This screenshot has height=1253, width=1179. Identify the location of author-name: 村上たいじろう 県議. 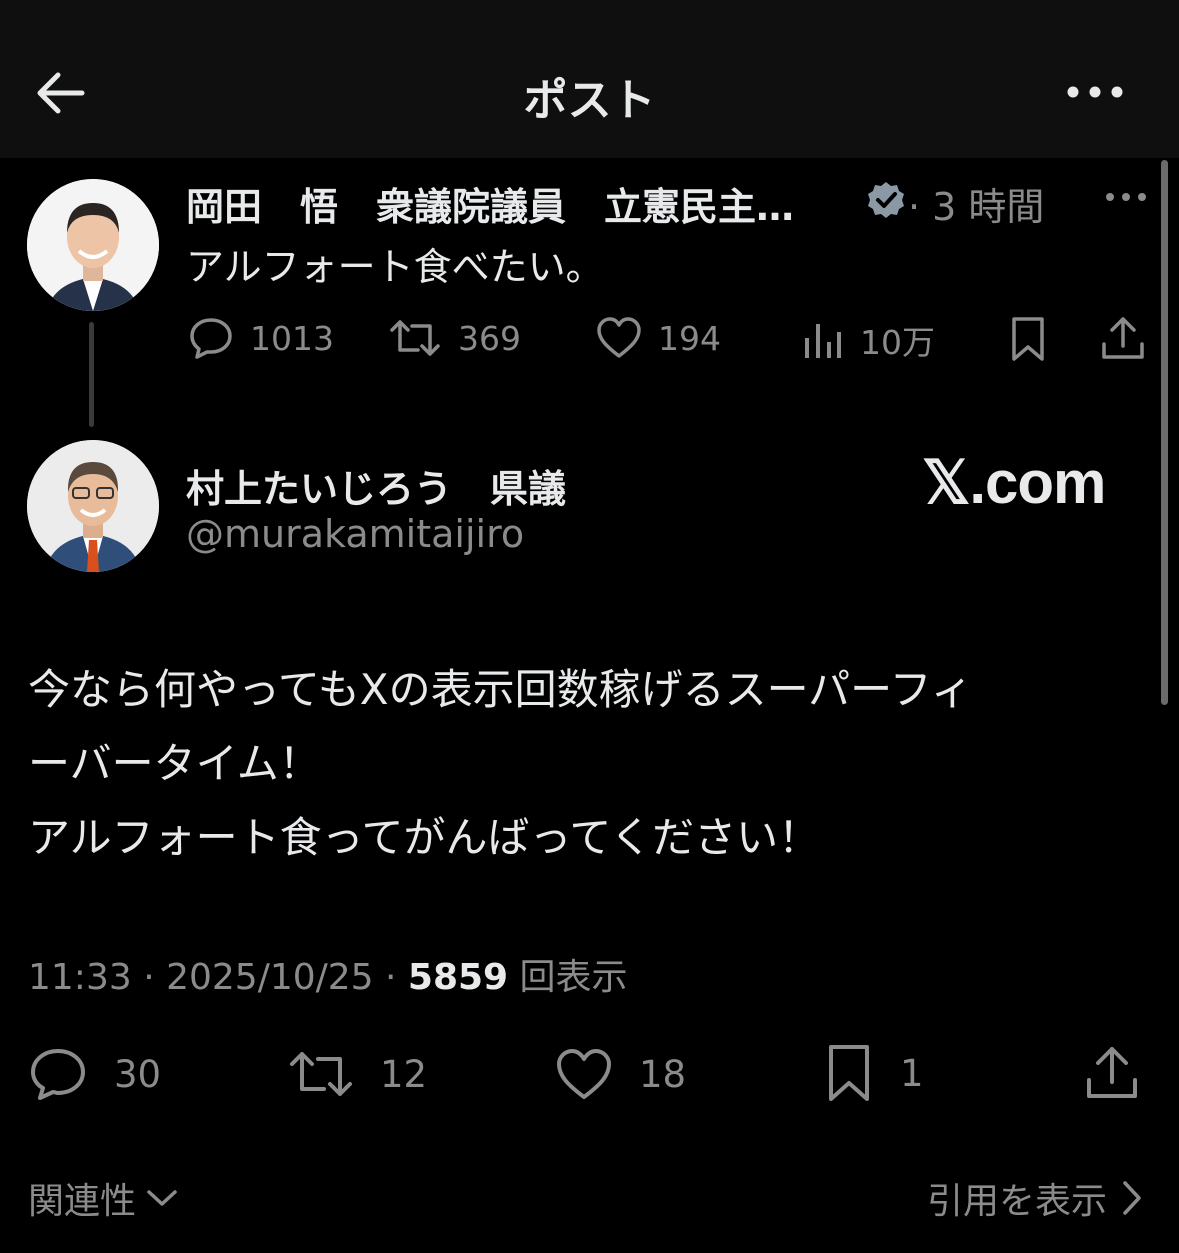
(376, 485).